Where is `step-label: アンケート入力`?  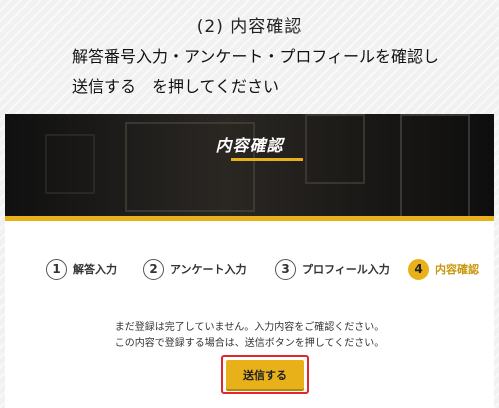 step-label: アンケート入力 is located at coordinates (208, 269).